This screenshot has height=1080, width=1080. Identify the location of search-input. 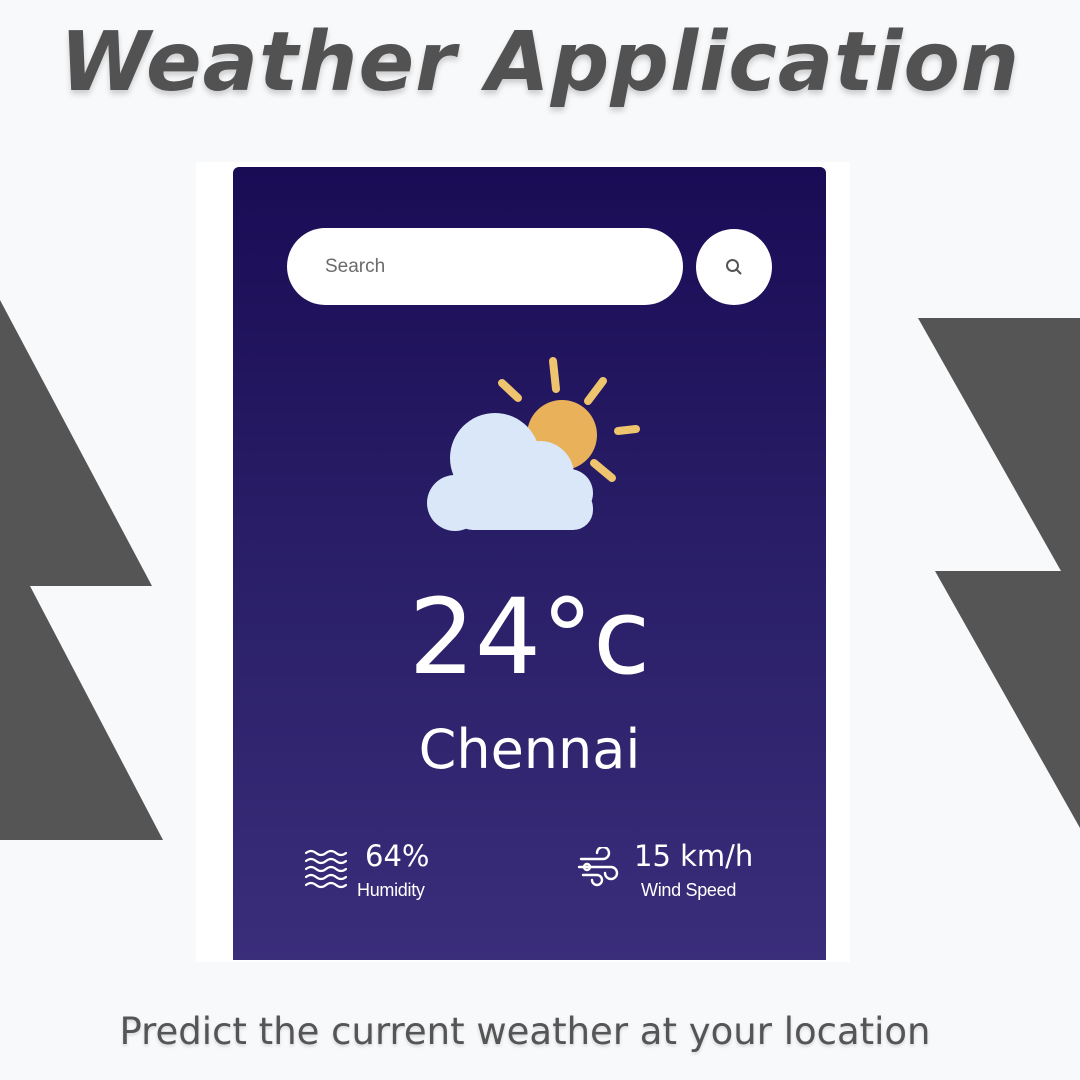
(485, 266).